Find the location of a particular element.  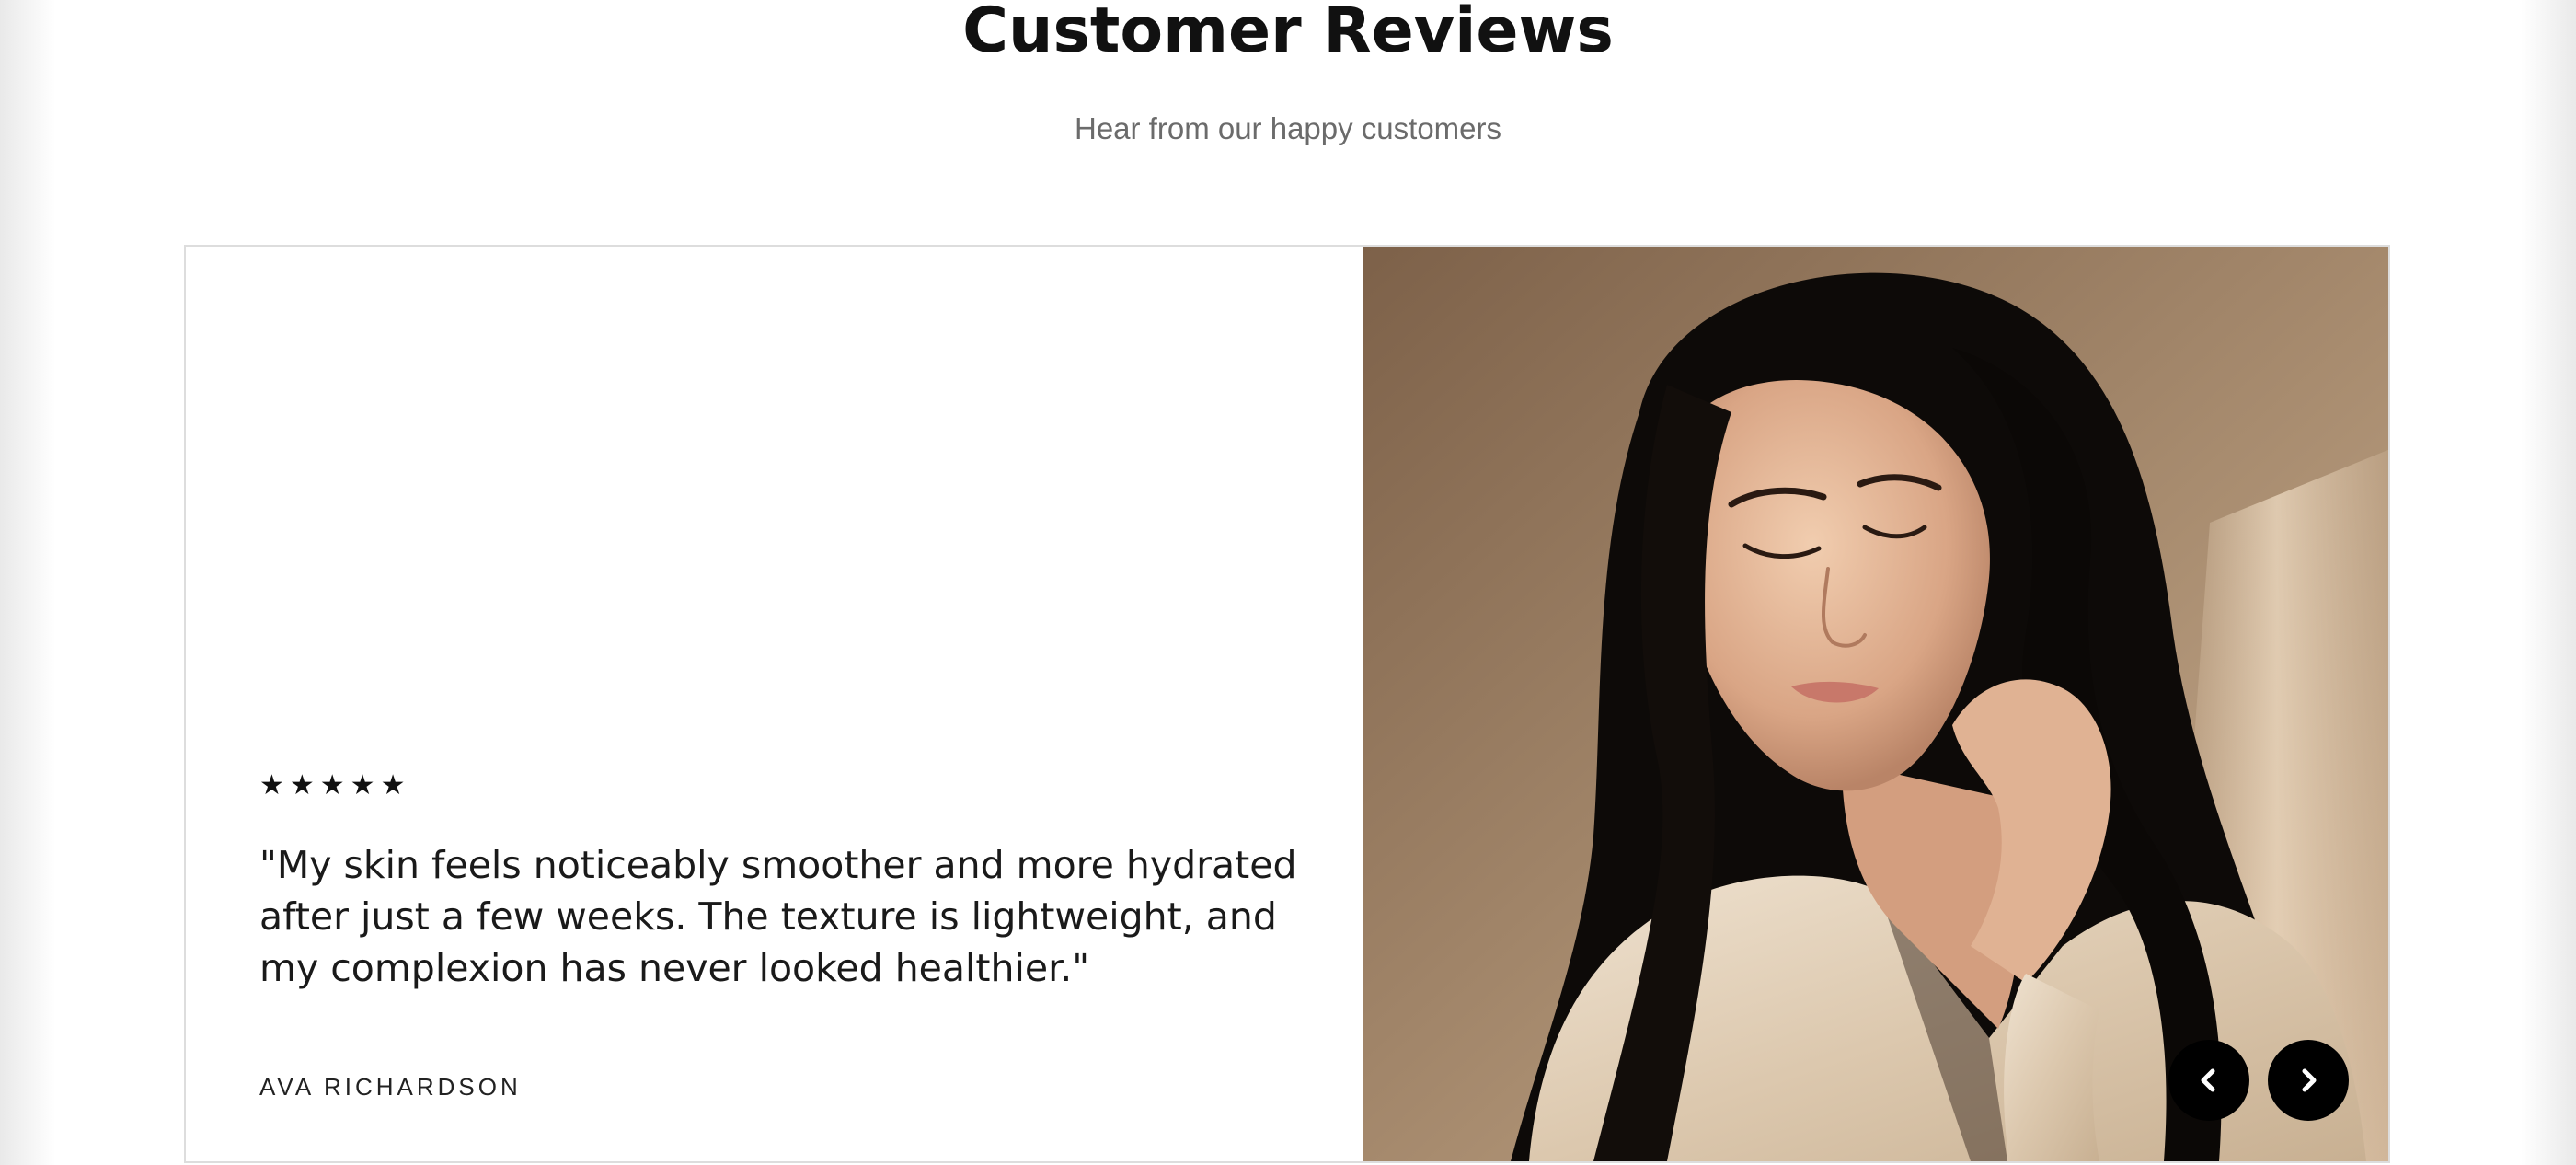

chevron-right-icon is located at coordinates (2309, 1080).